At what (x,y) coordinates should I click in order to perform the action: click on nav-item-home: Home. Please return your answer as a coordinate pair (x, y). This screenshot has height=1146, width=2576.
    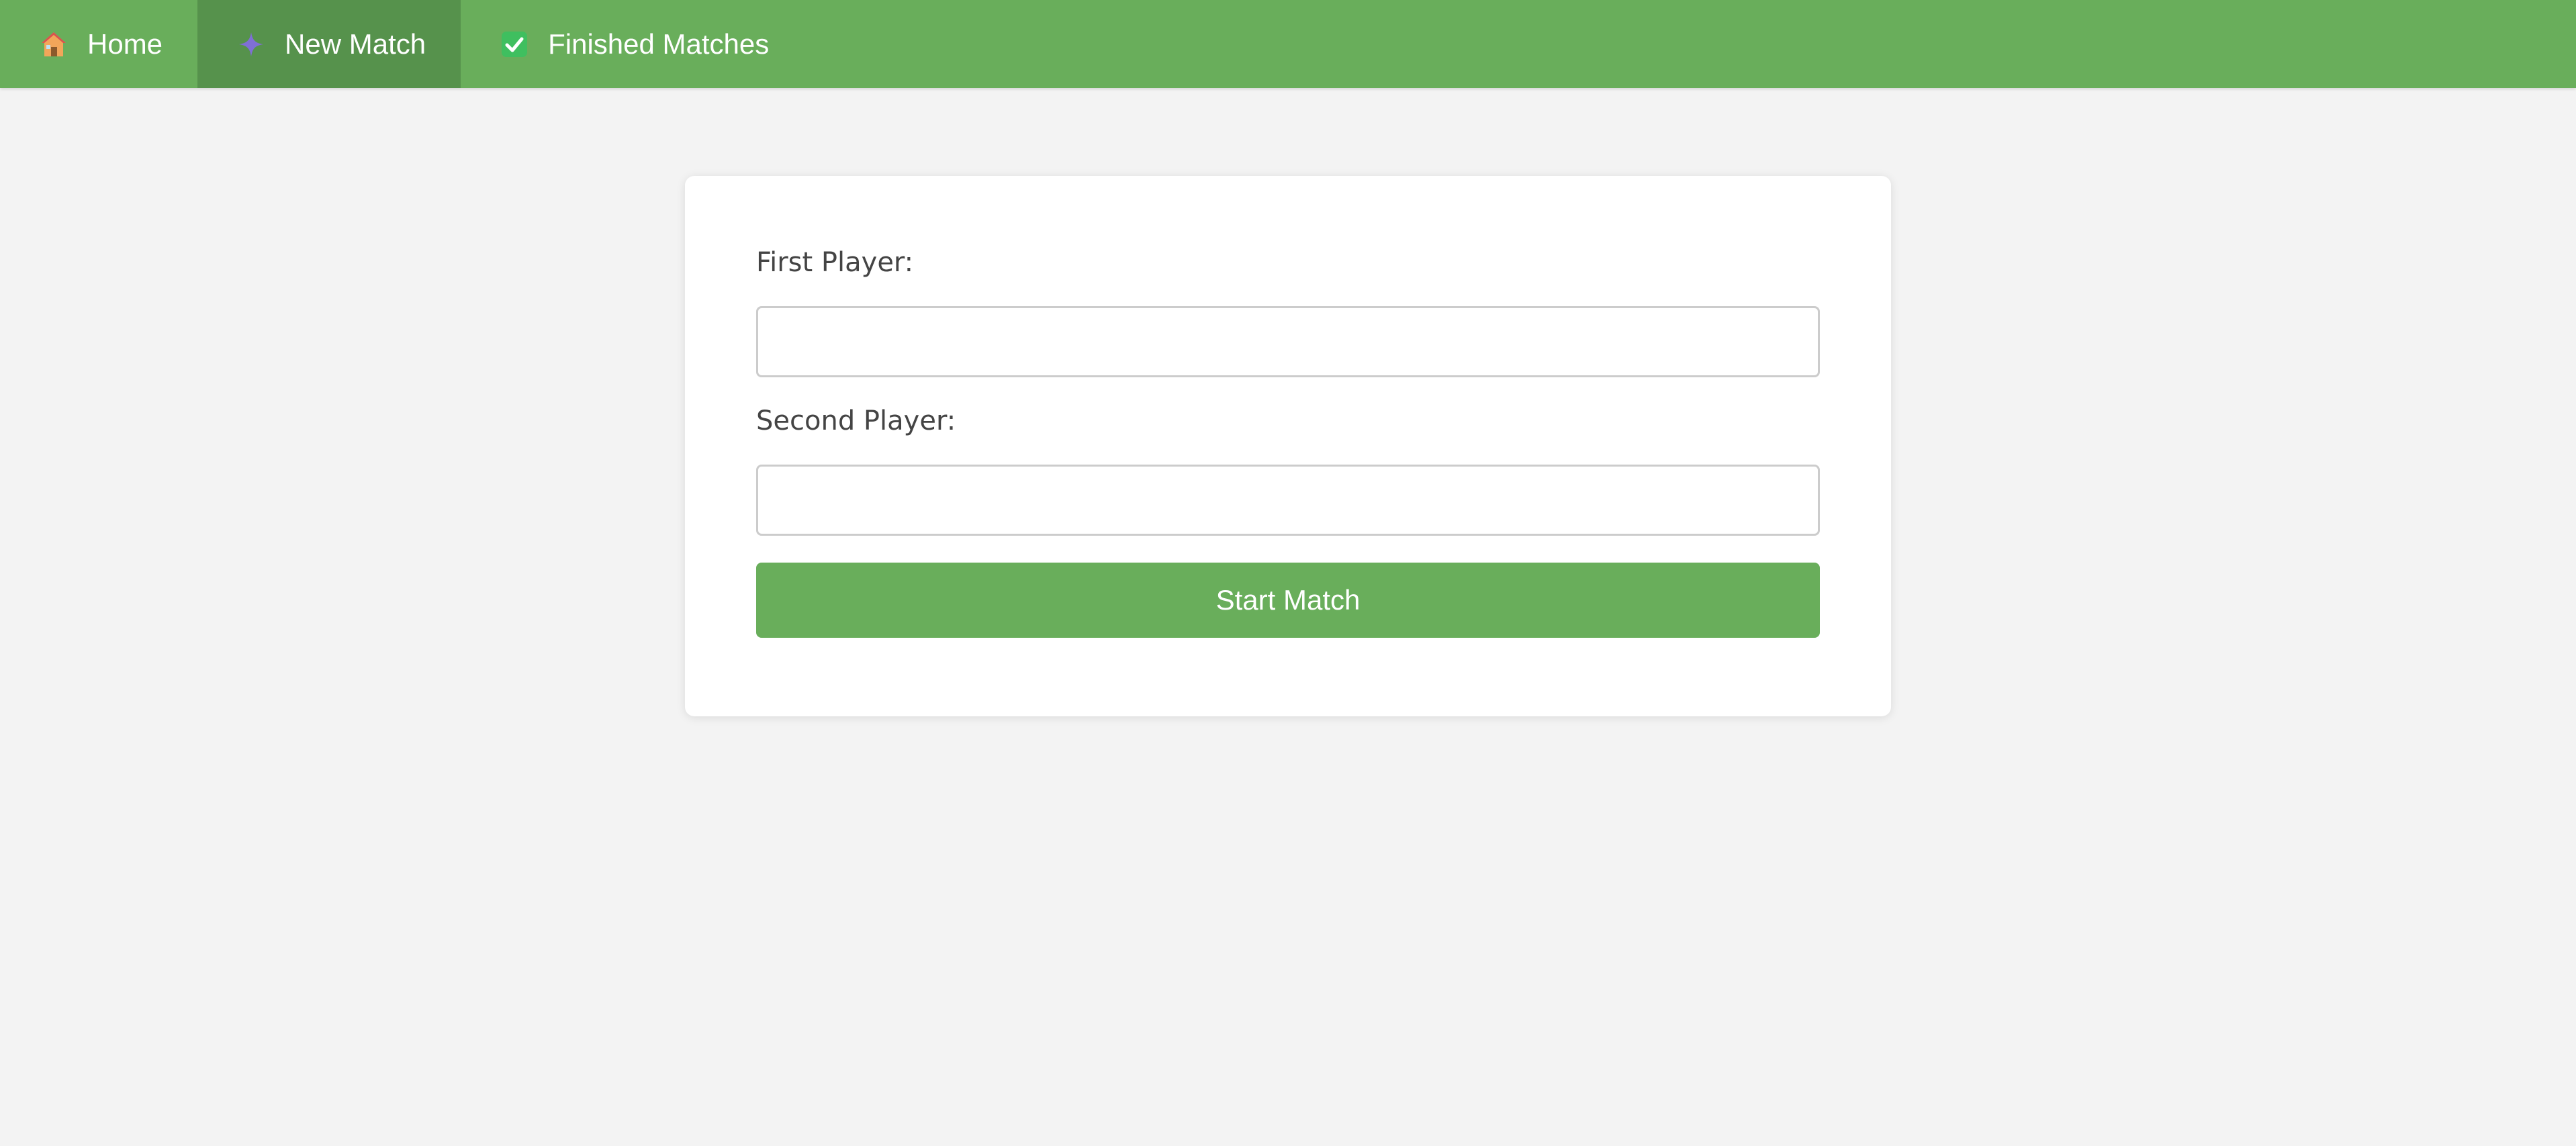
    Looking at the image, I should click on (98, 44).